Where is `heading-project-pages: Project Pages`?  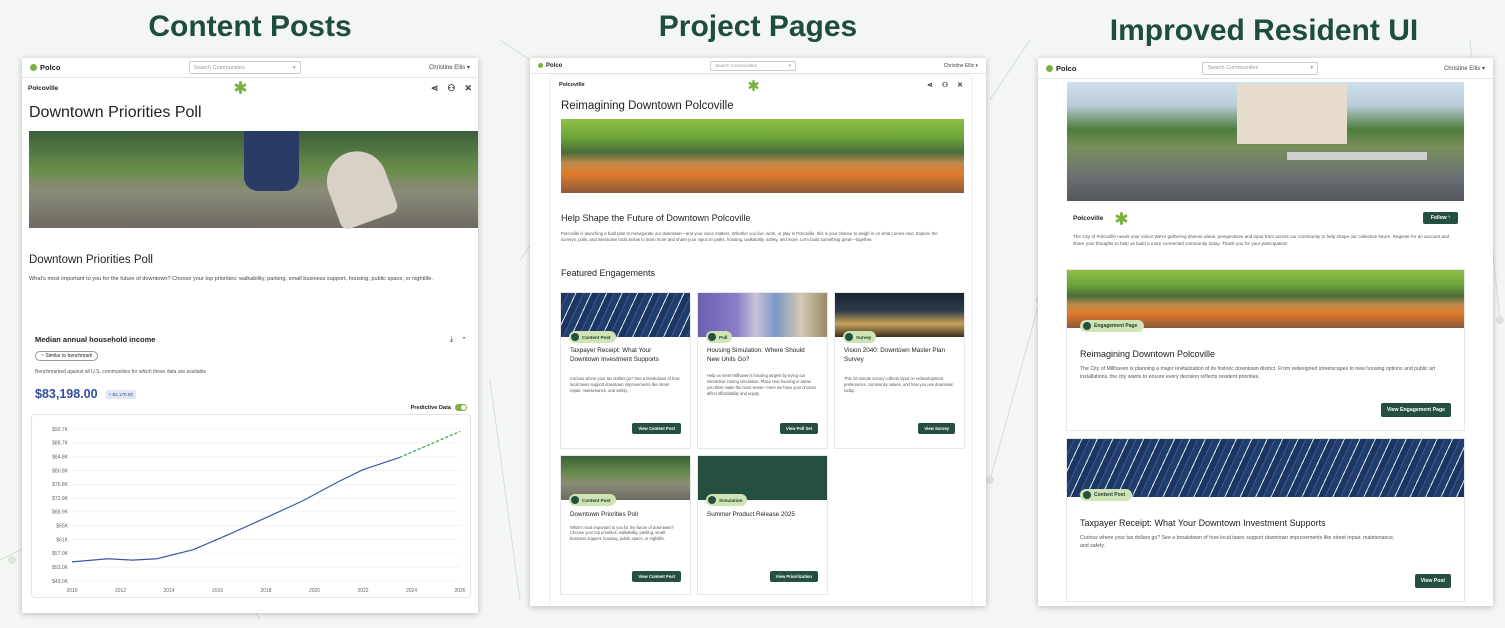 heading-project-pages: Project Pages is located at coordinates (758, 26).